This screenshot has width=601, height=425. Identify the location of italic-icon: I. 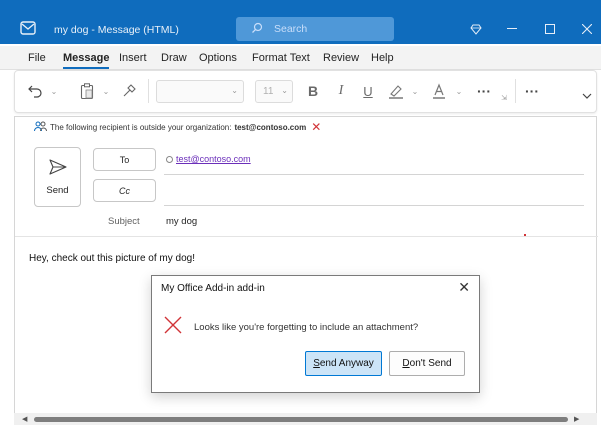
(341, 91).